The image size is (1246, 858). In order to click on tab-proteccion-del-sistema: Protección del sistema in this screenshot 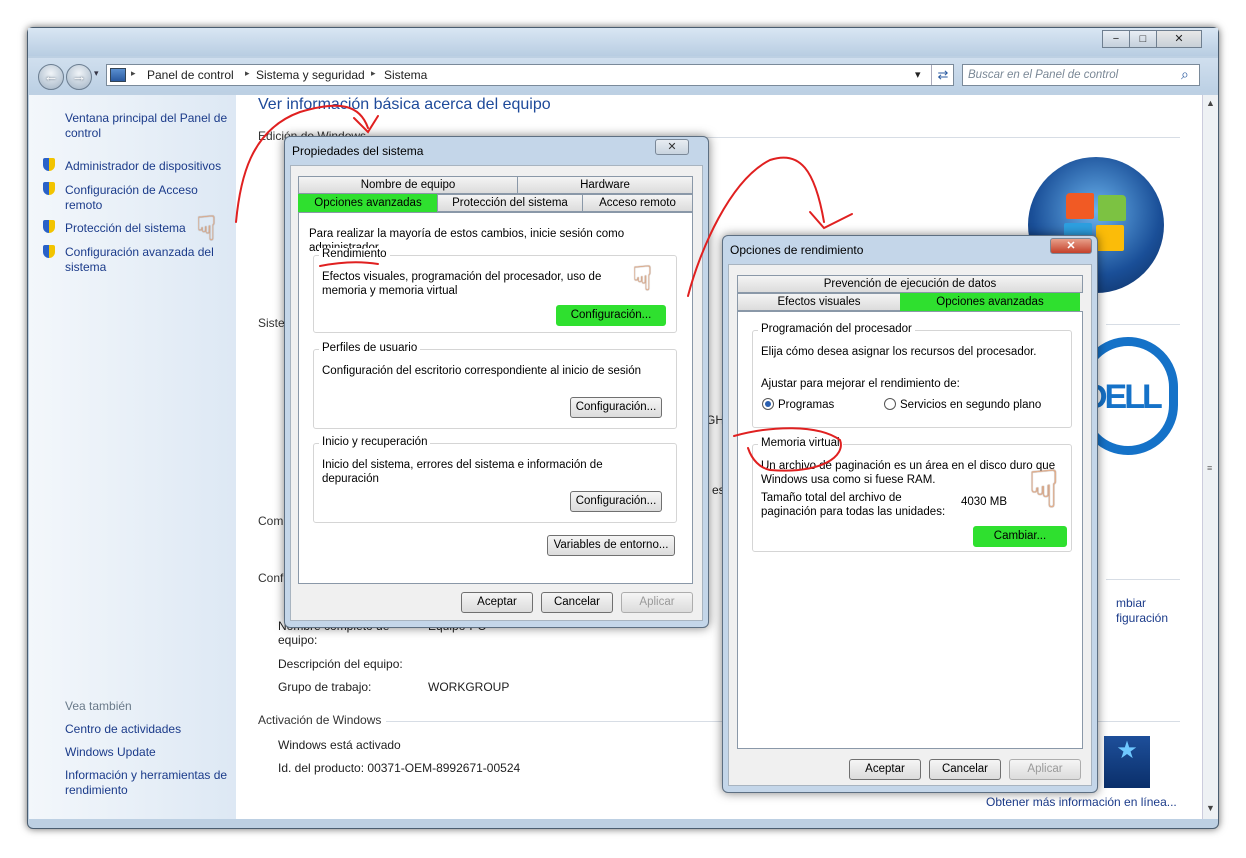, I will do `click(510, 203)`.